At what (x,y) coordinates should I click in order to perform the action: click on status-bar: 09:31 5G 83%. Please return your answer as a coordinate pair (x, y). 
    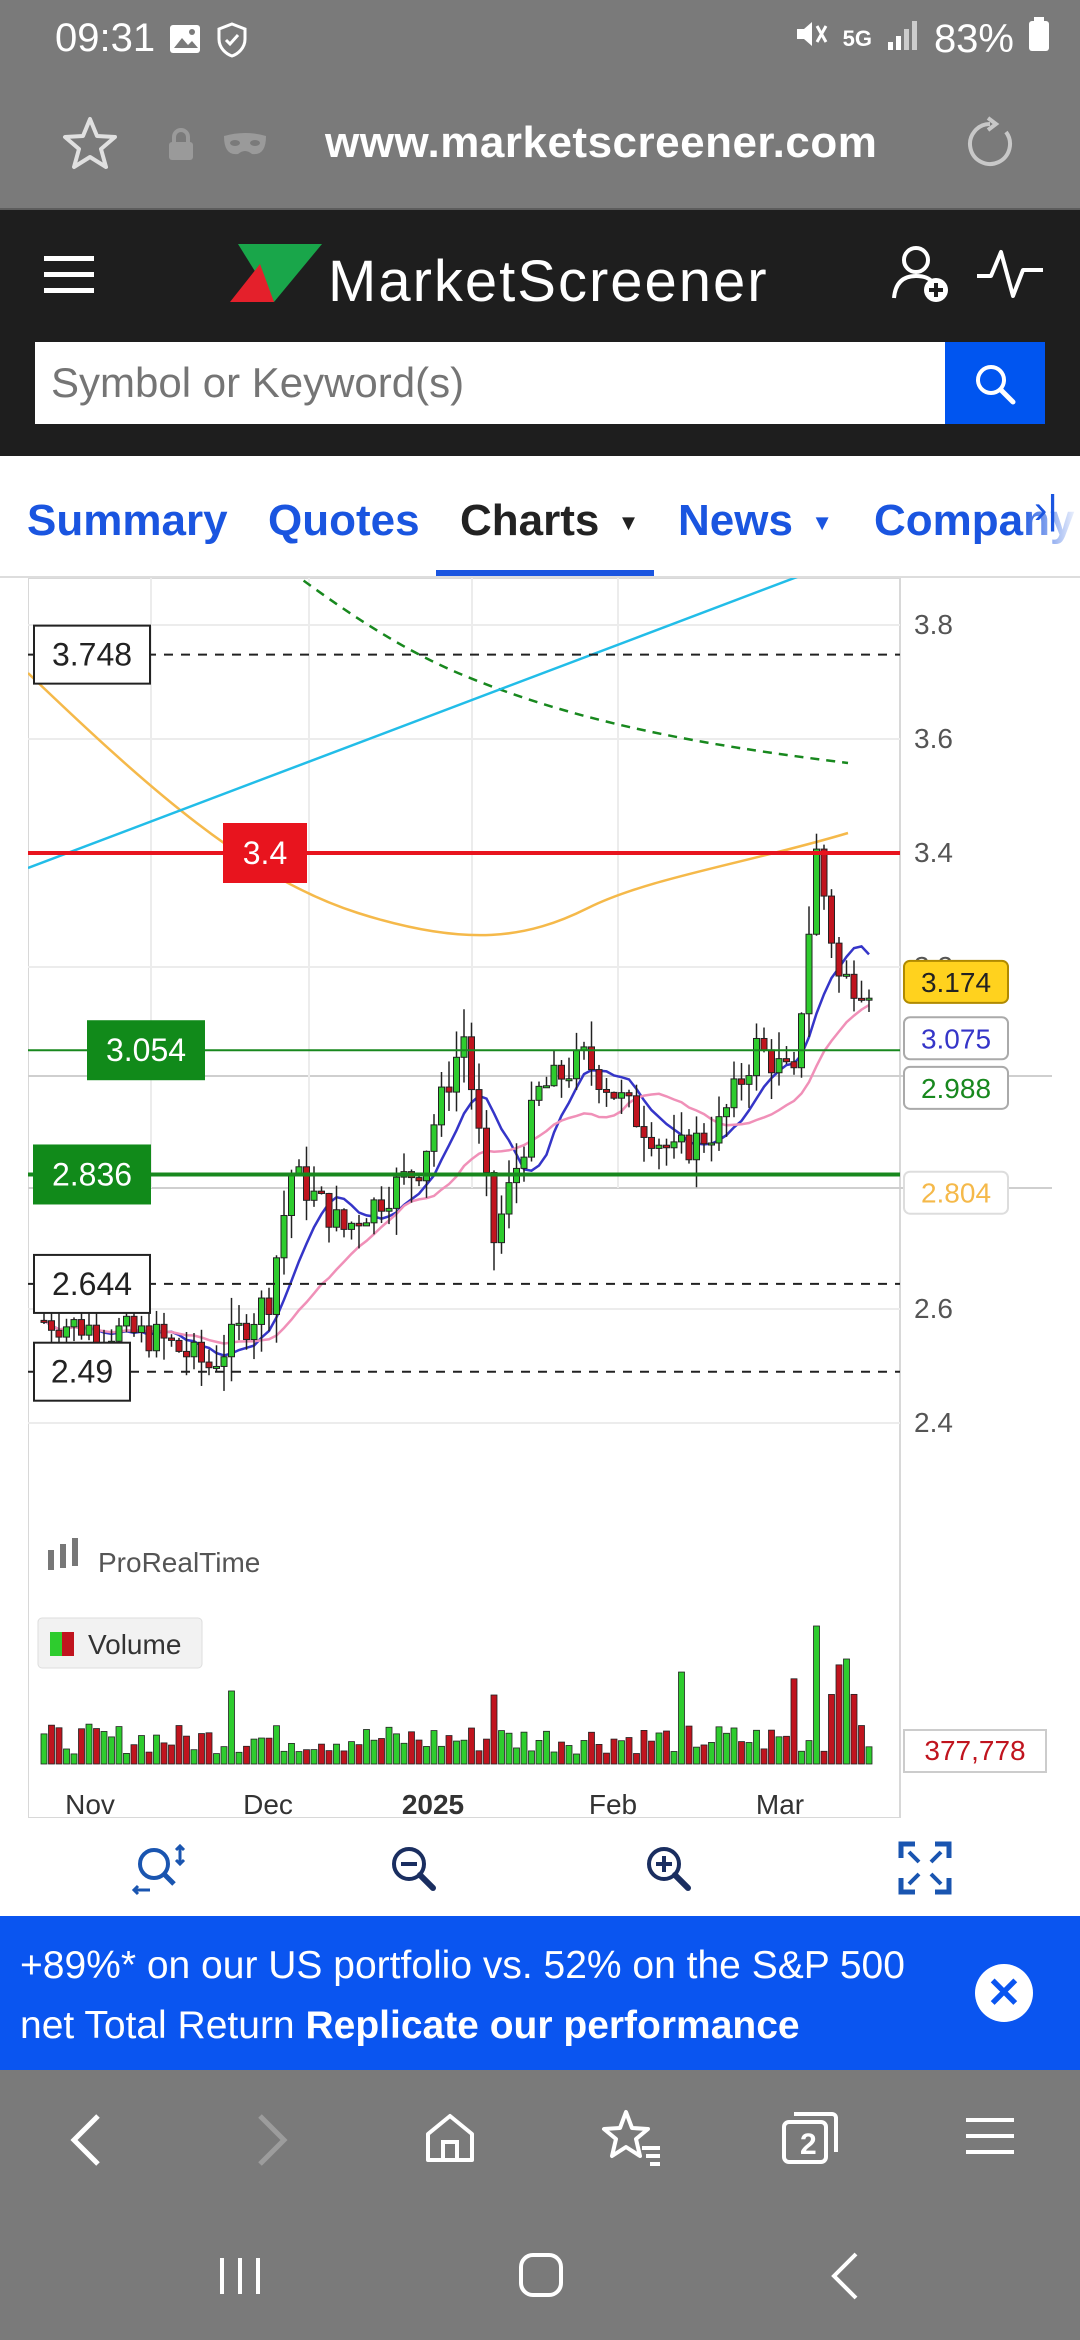
    Looking at the image, I should click on (540, 42).